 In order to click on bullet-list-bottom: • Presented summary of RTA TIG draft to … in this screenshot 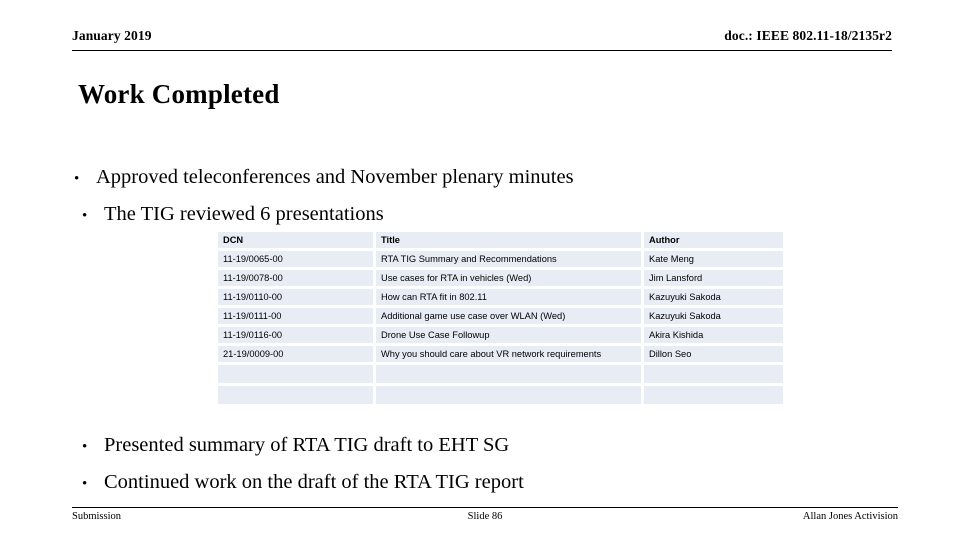, I will do `click(297, 465)`.